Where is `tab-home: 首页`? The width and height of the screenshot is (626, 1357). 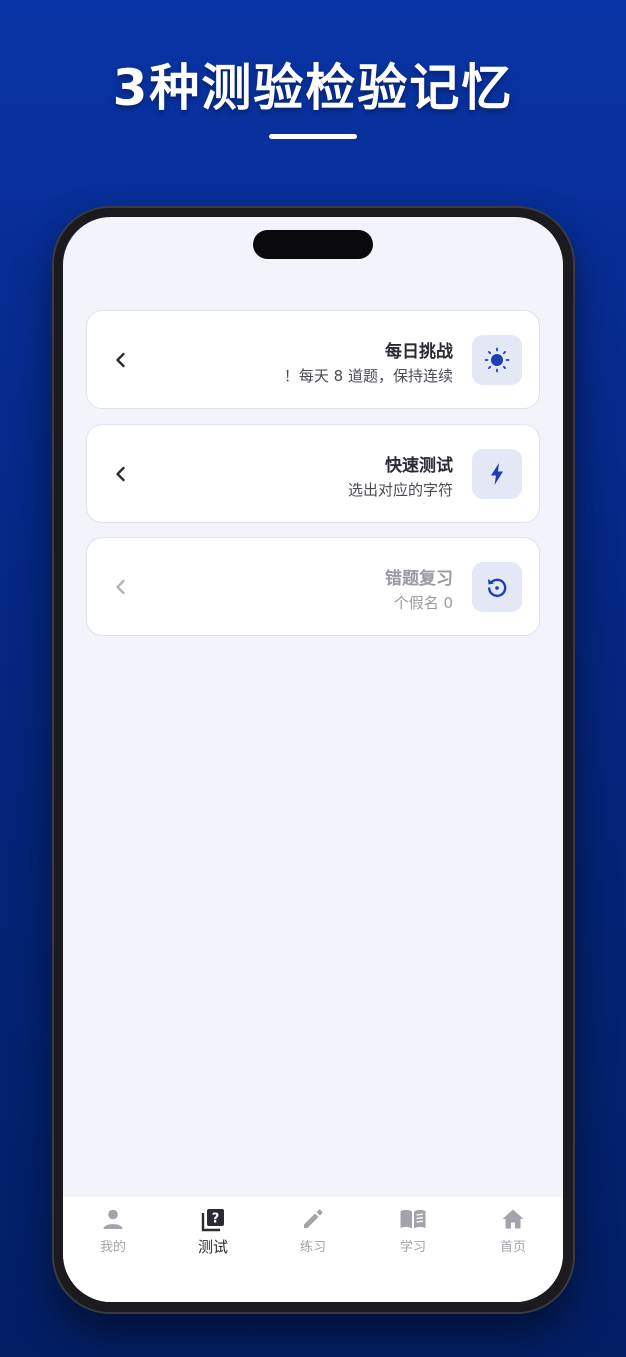
tab-home: 首页 is located at coordinates (513, 1237).